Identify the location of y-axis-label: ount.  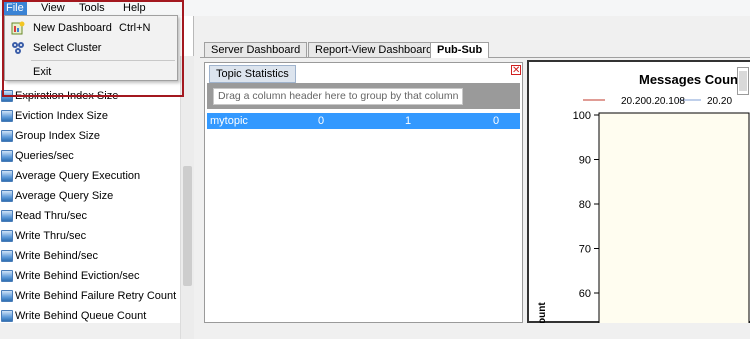
(542, 312).